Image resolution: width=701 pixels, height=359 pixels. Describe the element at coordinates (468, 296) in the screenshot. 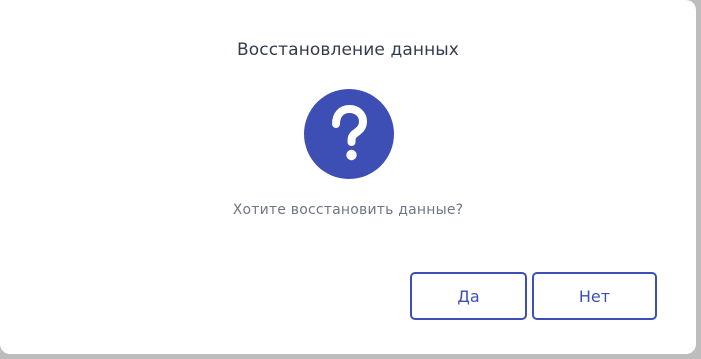

I see `yes-button: Да` at that location.